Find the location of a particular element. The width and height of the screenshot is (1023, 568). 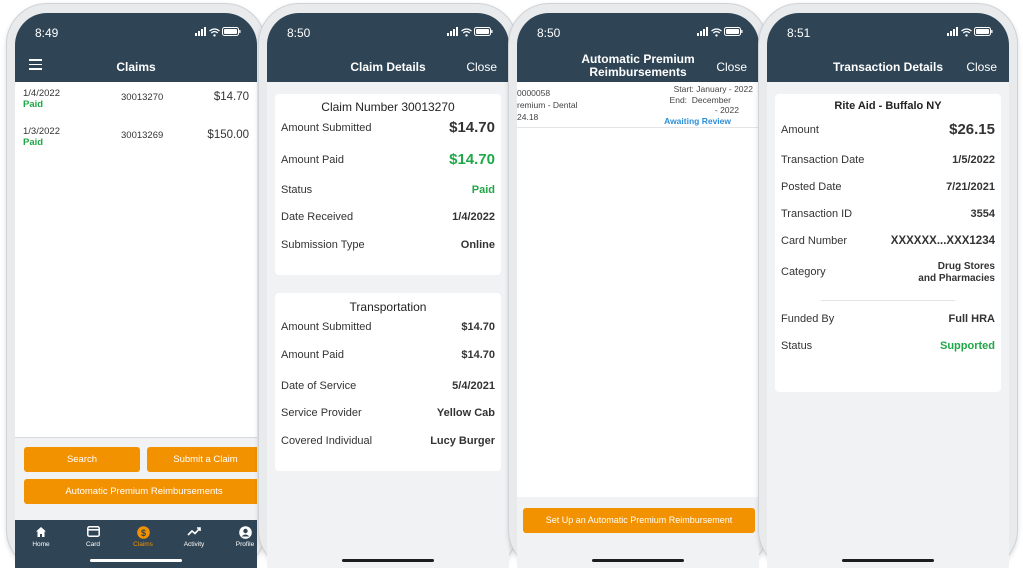

row-value: Drug Stores and Pharmacies is located at coordinates (956, 273).